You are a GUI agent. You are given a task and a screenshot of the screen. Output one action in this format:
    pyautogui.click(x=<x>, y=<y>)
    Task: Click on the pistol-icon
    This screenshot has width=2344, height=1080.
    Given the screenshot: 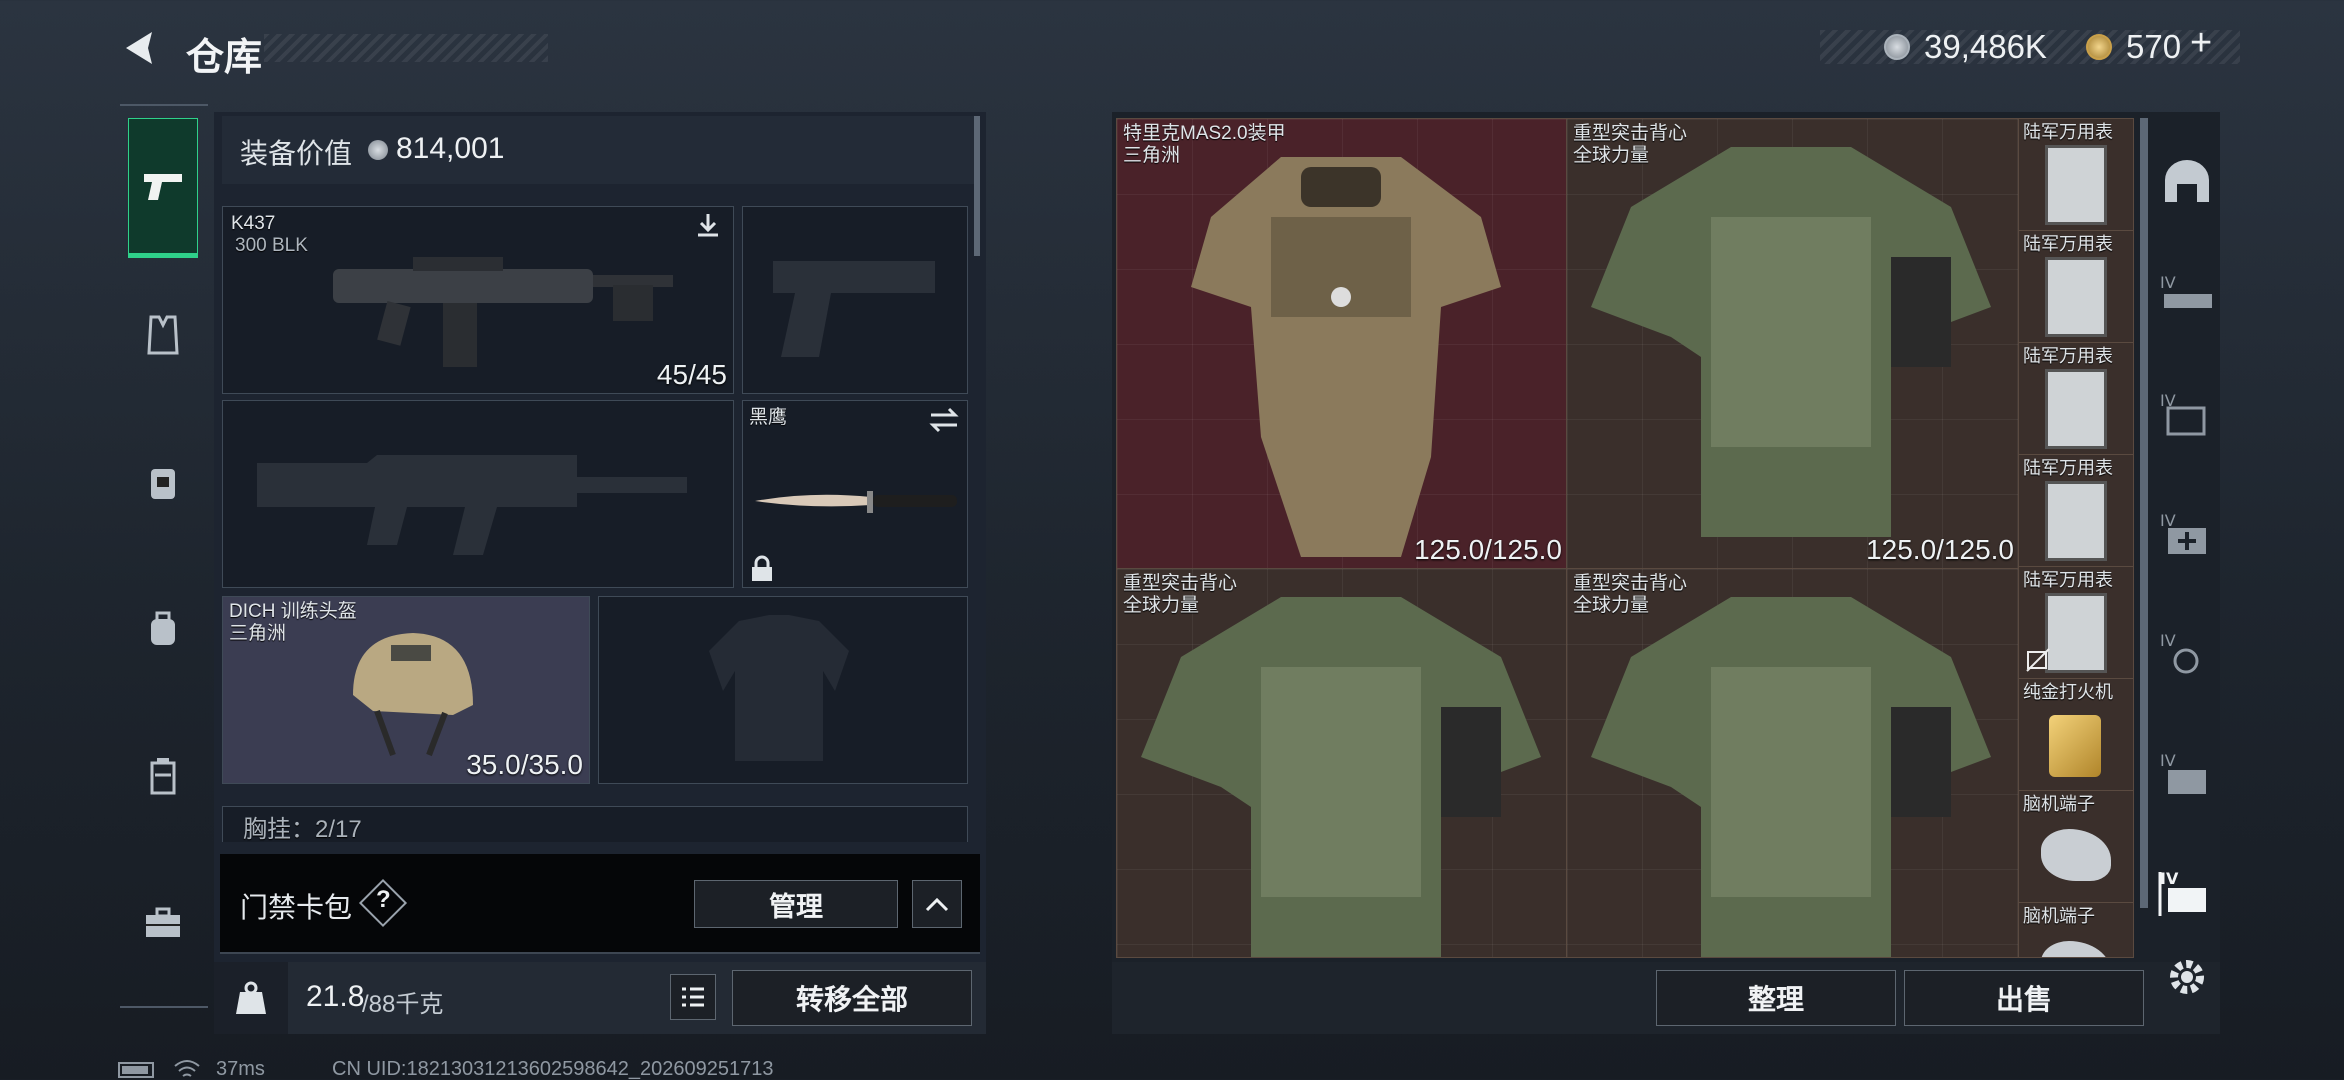 What is the action you would take?
    pyautogui.click(x=163, y=187)
    